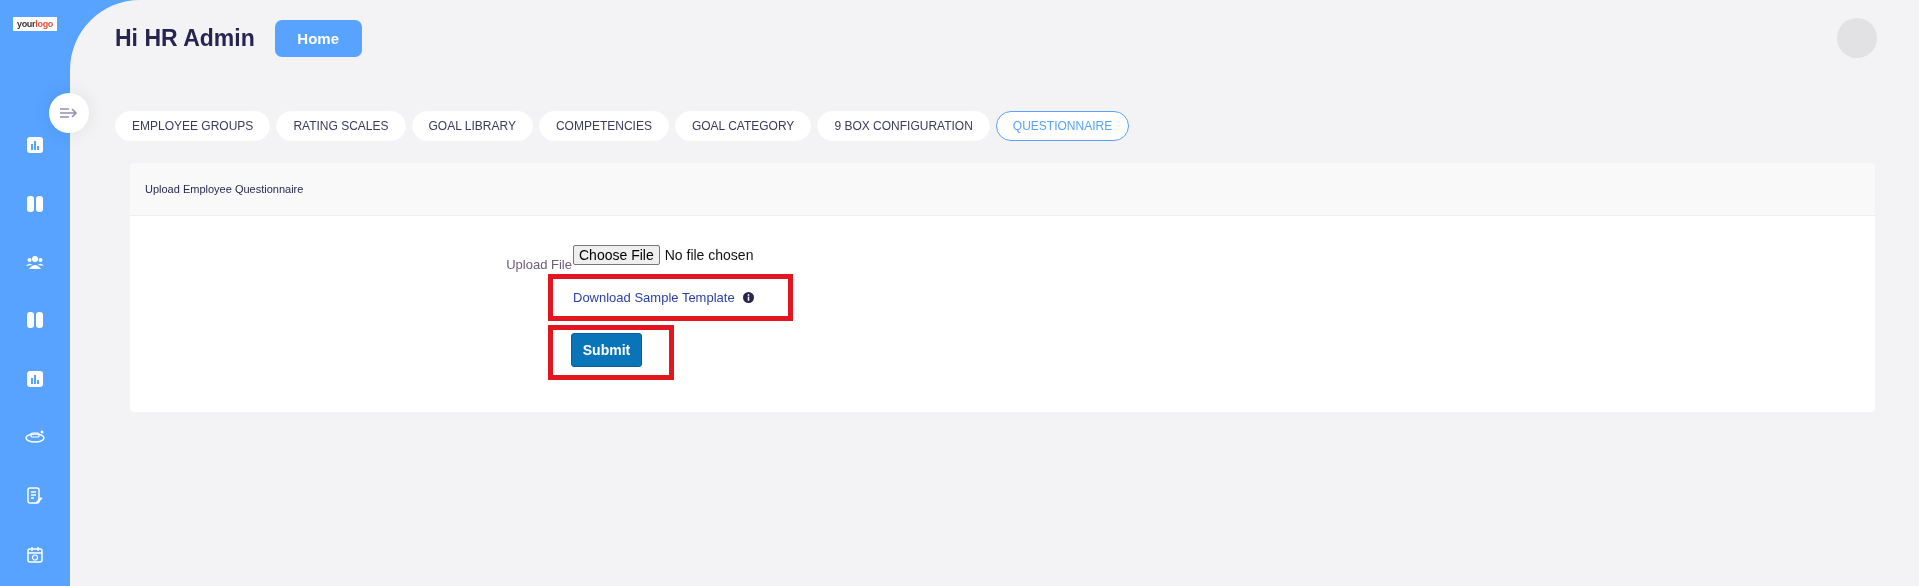 The height and width of the screenshot is (586, 1919). Describe the element at coordinates (603, 126) in the screenshot. I see `tab: COMPETENCIES` at that location.